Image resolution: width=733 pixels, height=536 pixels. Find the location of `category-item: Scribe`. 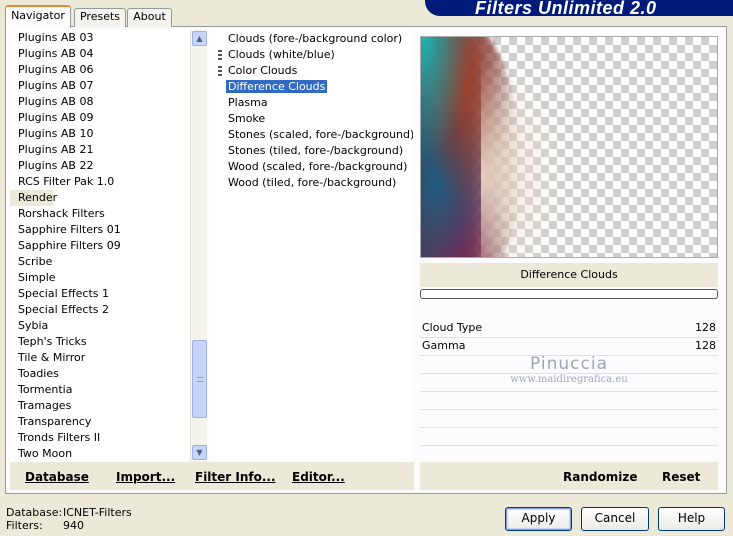

category-item: Scribe is located at coordinates (100, 262).